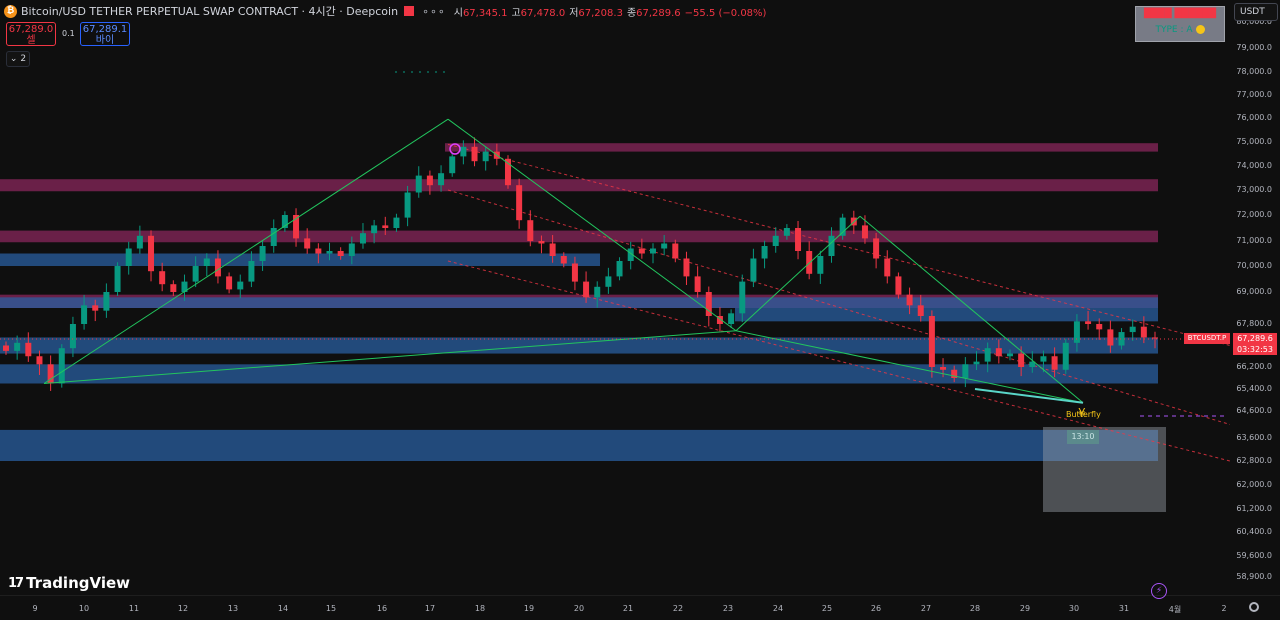 This screenshot has width=1280, height=620. I want to click on price-tag-symbol: BTCUSDT.P, so click(1207, 338).